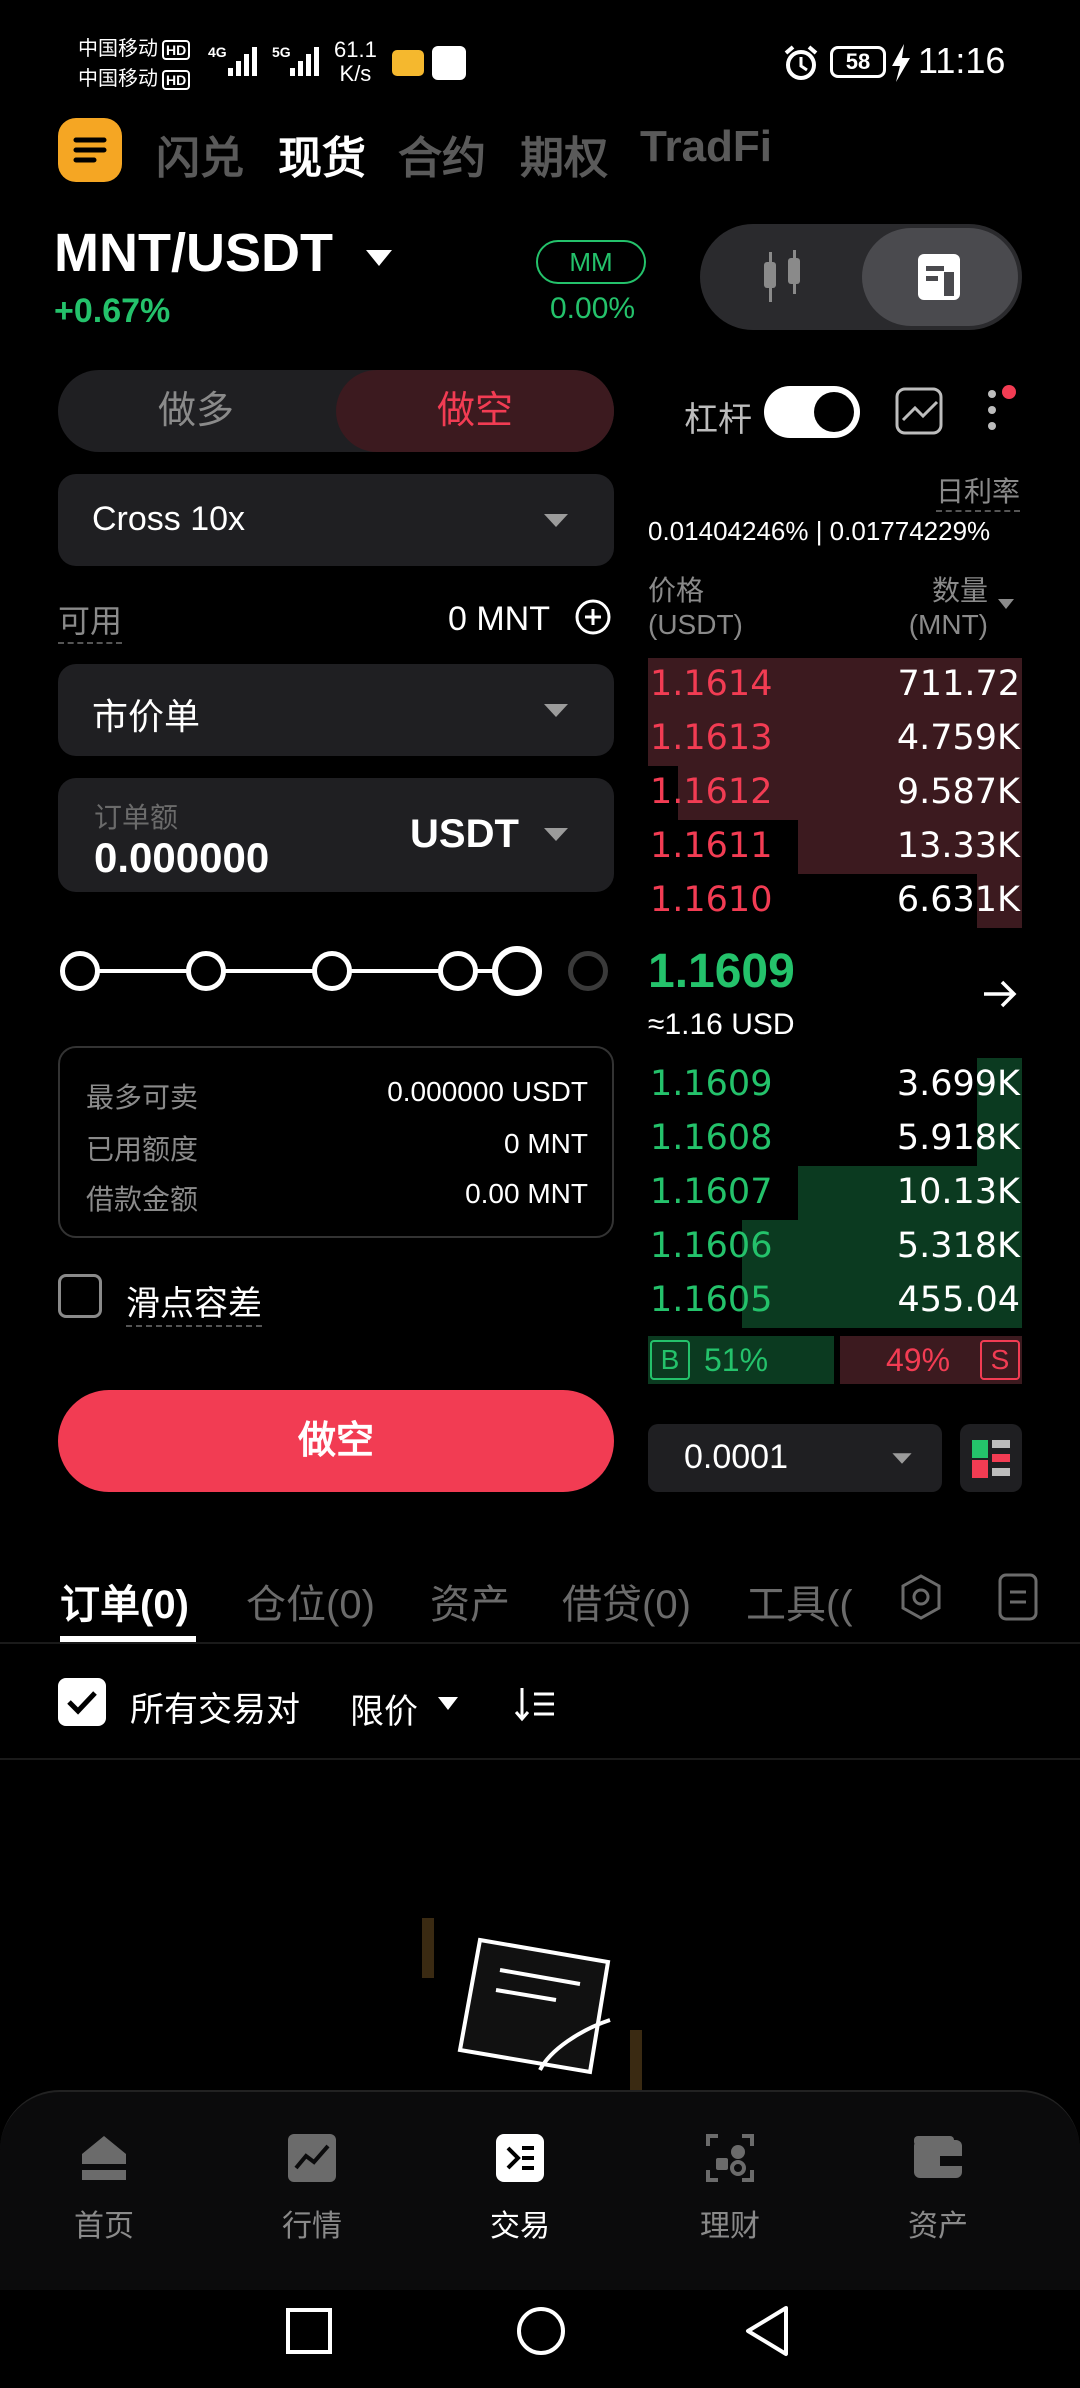  I want to click on buy-badge: B, so click(670, 1360).